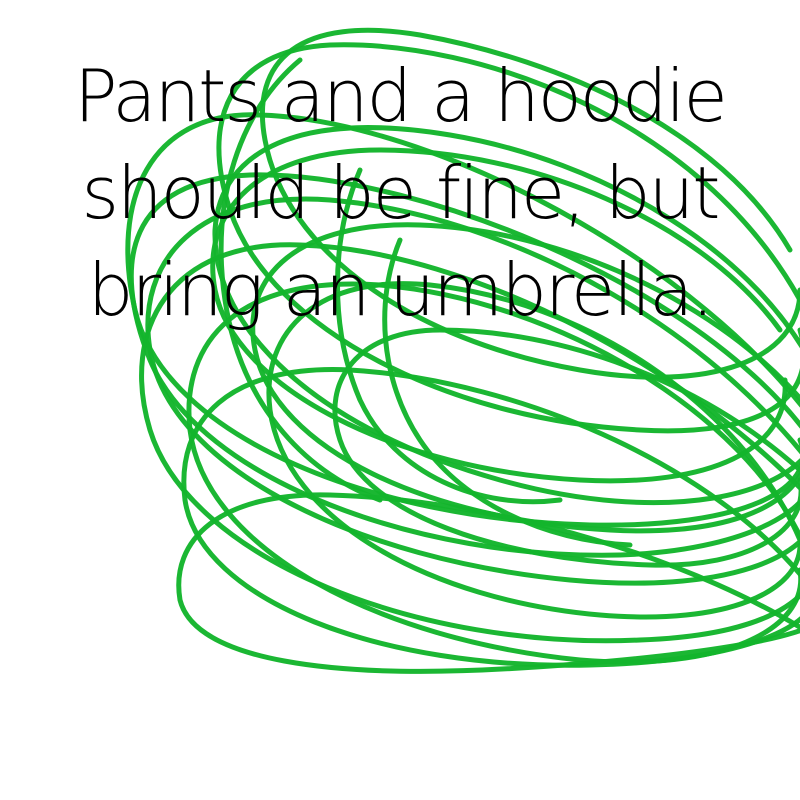  What do you see at coordinates (401, 96) in the screenshot?
I see `message-line-1: Pants and a hoodie` at bounding box center [401, 96].